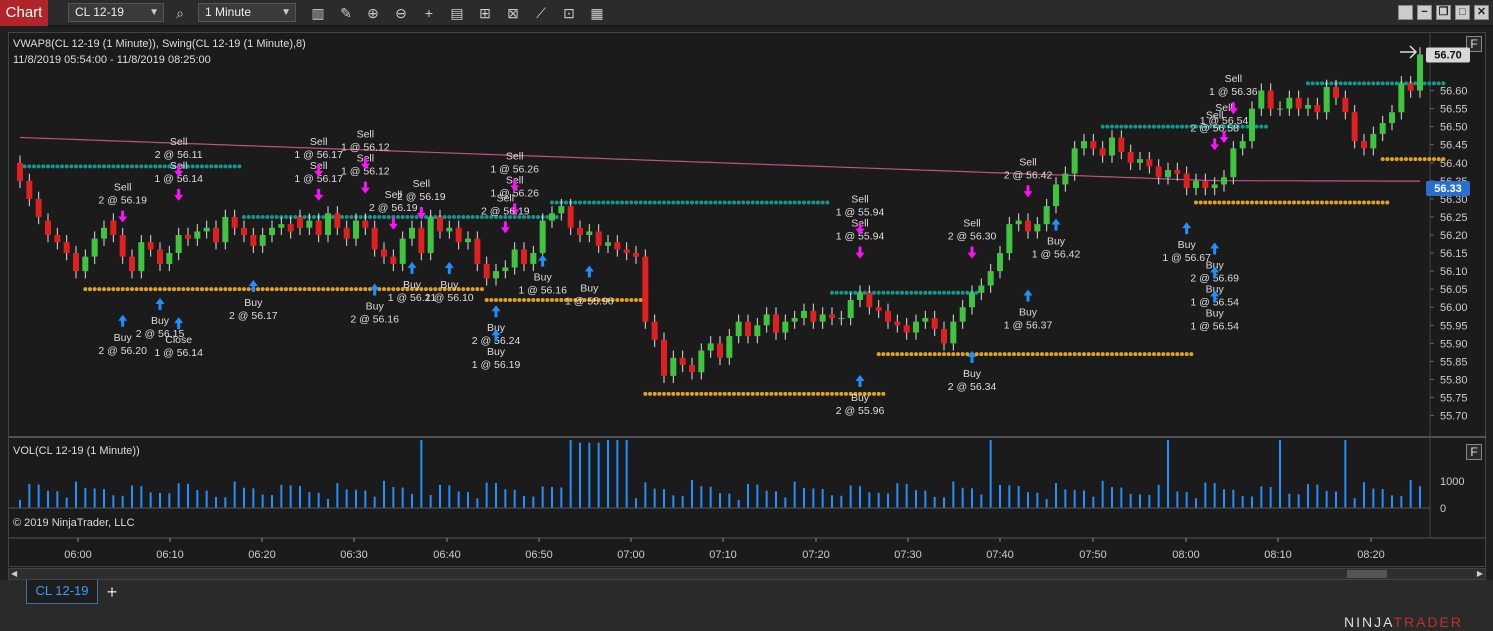 The height and width of the screenshot is (631, 1493). I want to click on trade-label-qty: 2 @ 56.42, so click(1028, 175).